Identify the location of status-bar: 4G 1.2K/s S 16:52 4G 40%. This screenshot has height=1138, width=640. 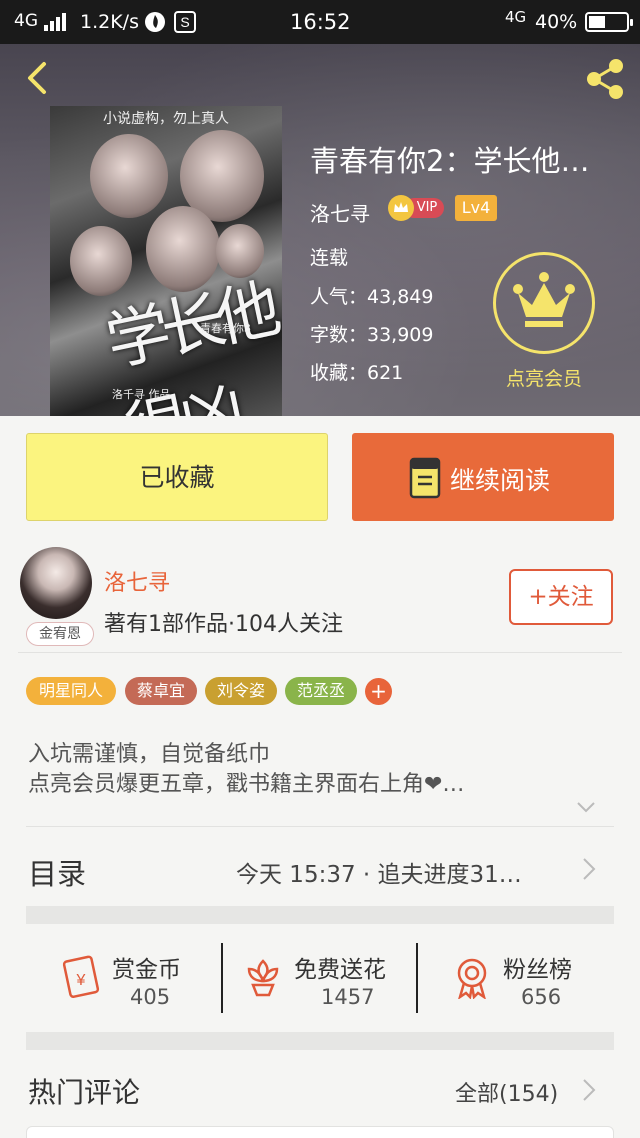
(320, 22).